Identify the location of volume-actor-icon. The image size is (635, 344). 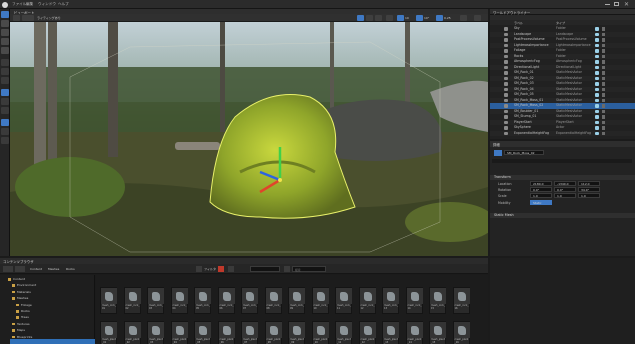
(5, 80).